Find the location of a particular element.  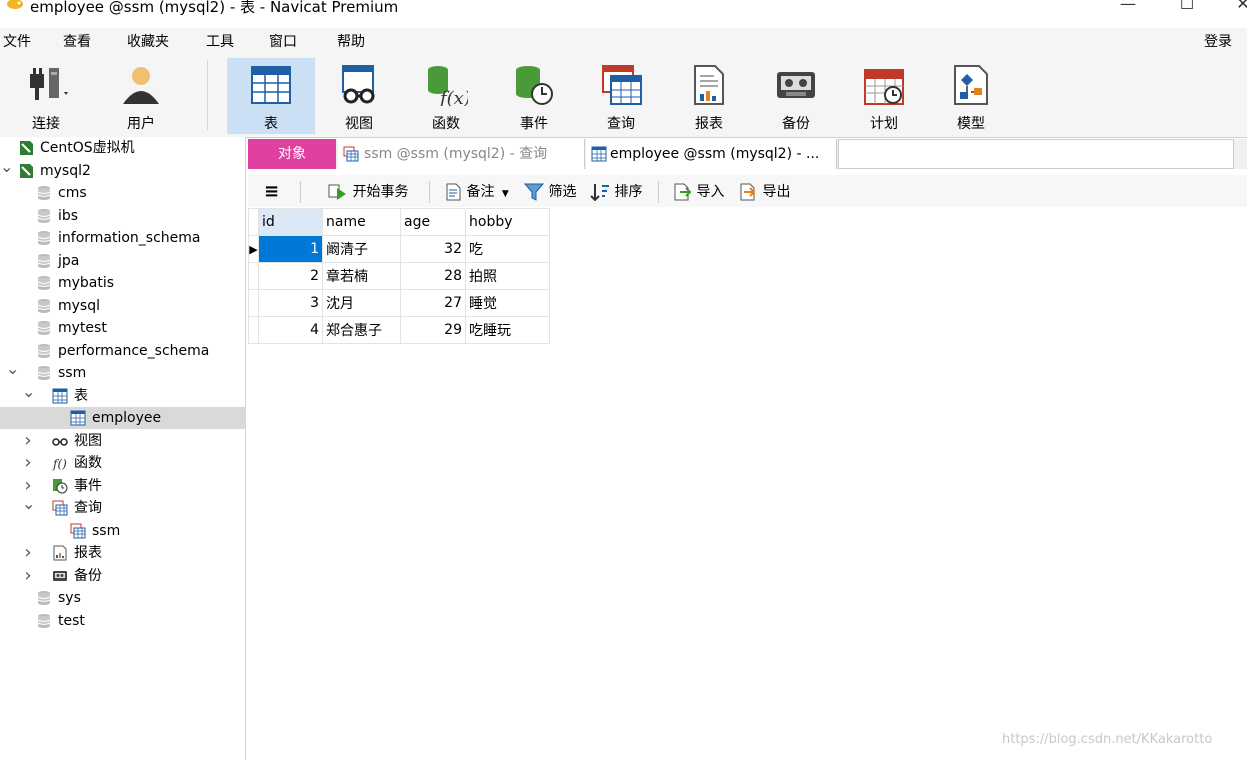

table-row: 4 郑合惠子 29 吃睡玩 is located at coordinates (399, 330).